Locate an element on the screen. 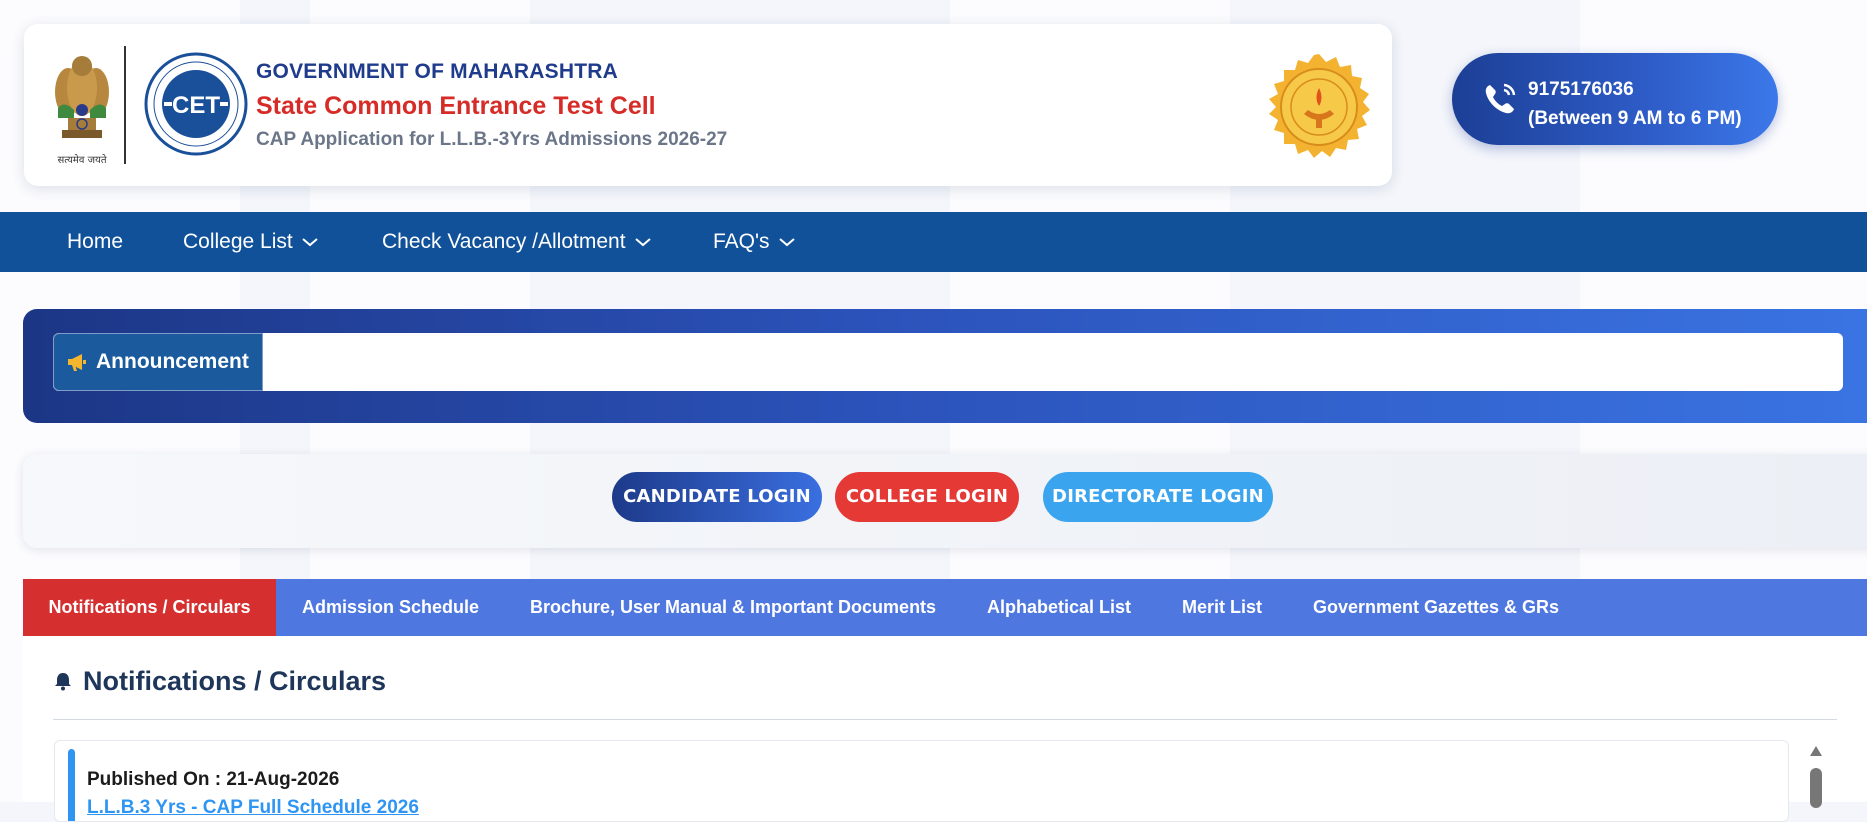 Image resolution: width=1867 pixels, height=822 pixels. tab-alphabetical-list: Alphabetical List is located at coordinates (1059, 607).